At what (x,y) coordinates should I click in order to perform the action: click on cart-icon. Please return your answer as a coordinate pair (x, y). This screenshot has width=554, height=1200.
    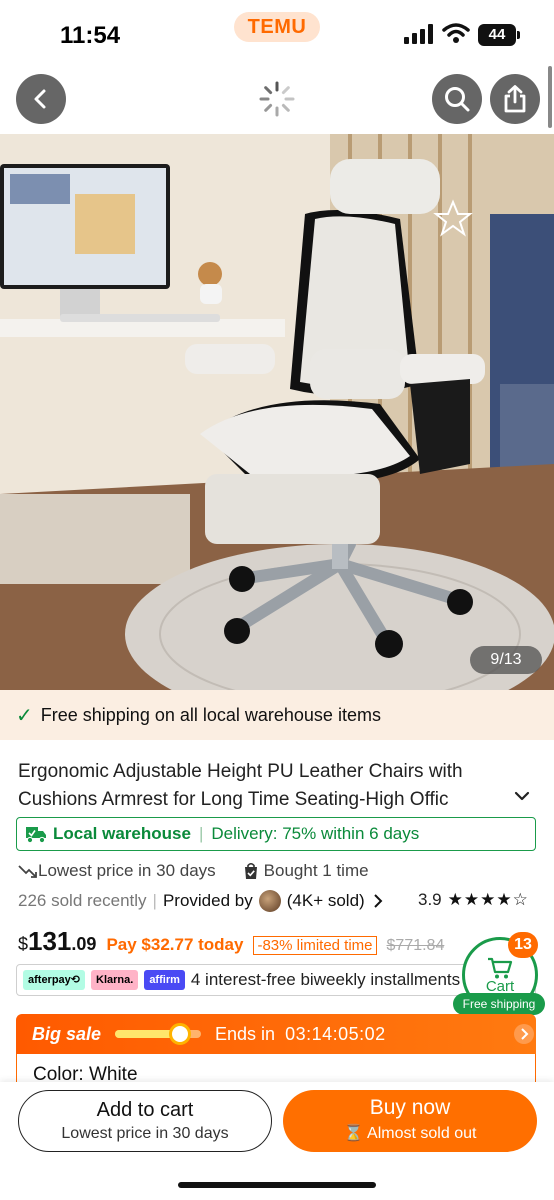
    Looking at the image, I should click on (500, 967).